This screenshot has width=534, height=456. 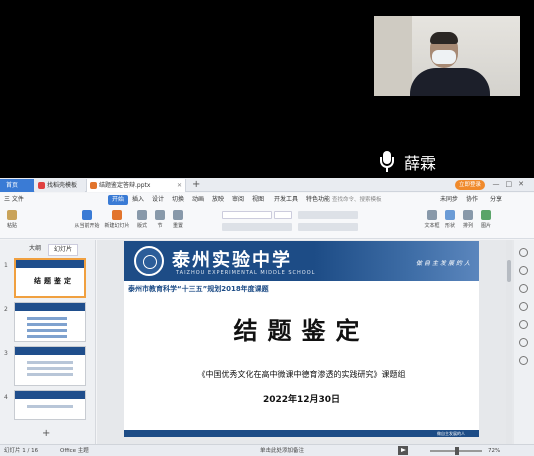 What do you see at coordinates (509, 271) in the screenshot?
I see `scrollbar-thumb` at bounding box center [509, 271].